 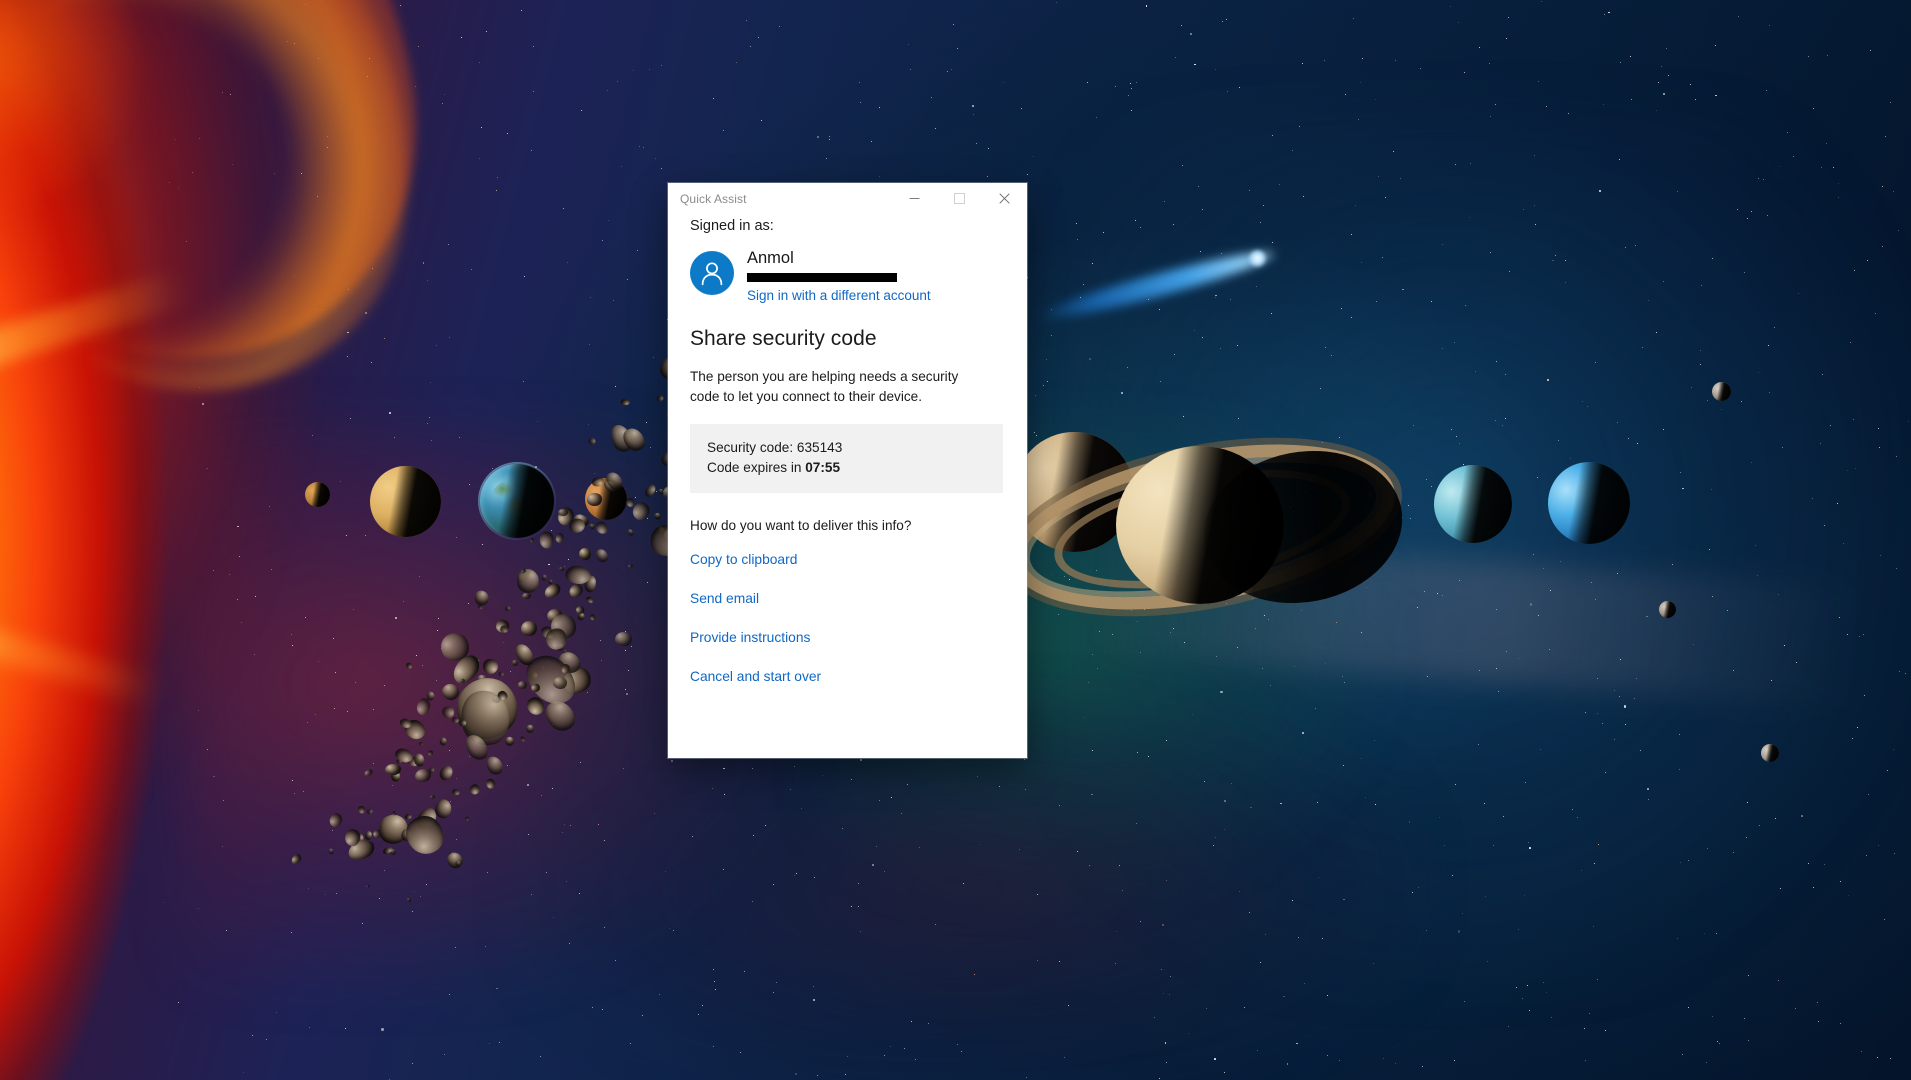 What do you see at coordinates (1667, 609) in the screenshot?
I see `moon-mid-right` at bounding box center [1667, 609].